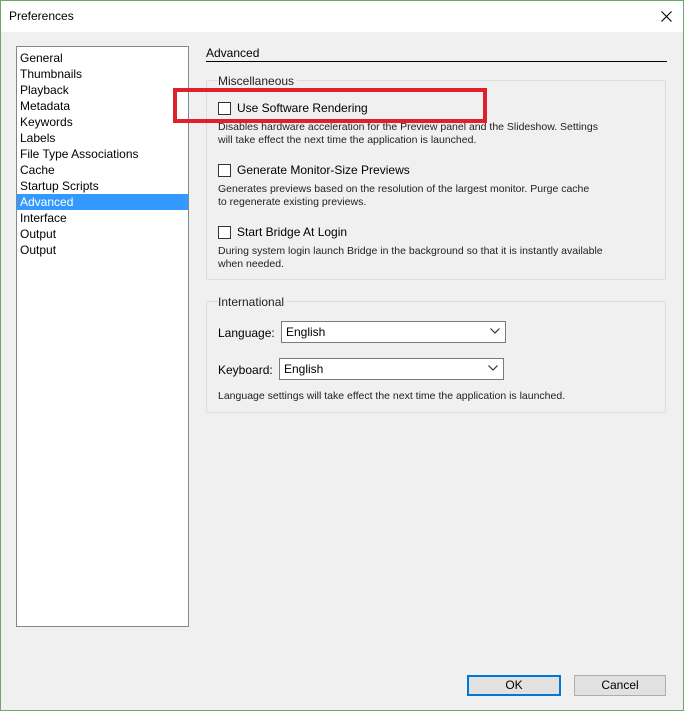 Image resolution: width=684 pixels, height=711 pixels. What do you see at coordinates (102, 250) in the screenshot?
I see `sidebar-item-output-2: Output` at bounding box center [102, 250].